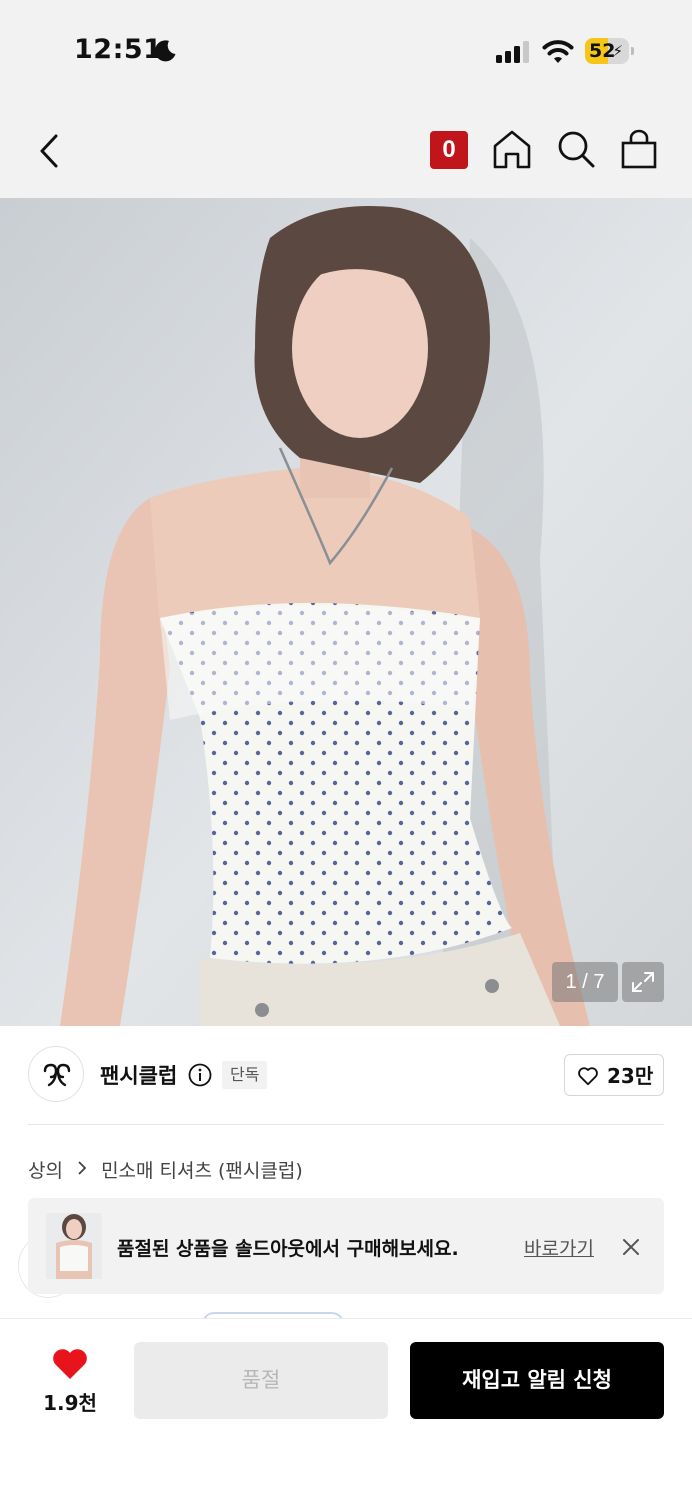 This screenshot has height=1500, width=692. What do you see at coordinates (74, 1246) in the screenshot?
I see `banner-thumbnail` at bounding box center [74, 1246].